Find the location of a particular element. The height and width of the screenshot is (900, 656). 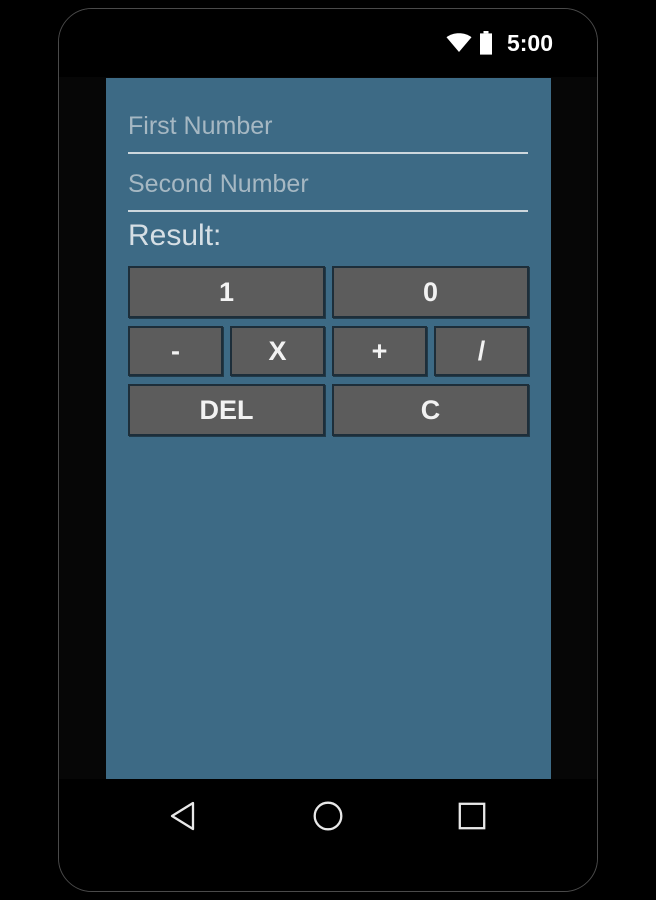

button-digit-1: 1 is located at coordinates (226, 292).